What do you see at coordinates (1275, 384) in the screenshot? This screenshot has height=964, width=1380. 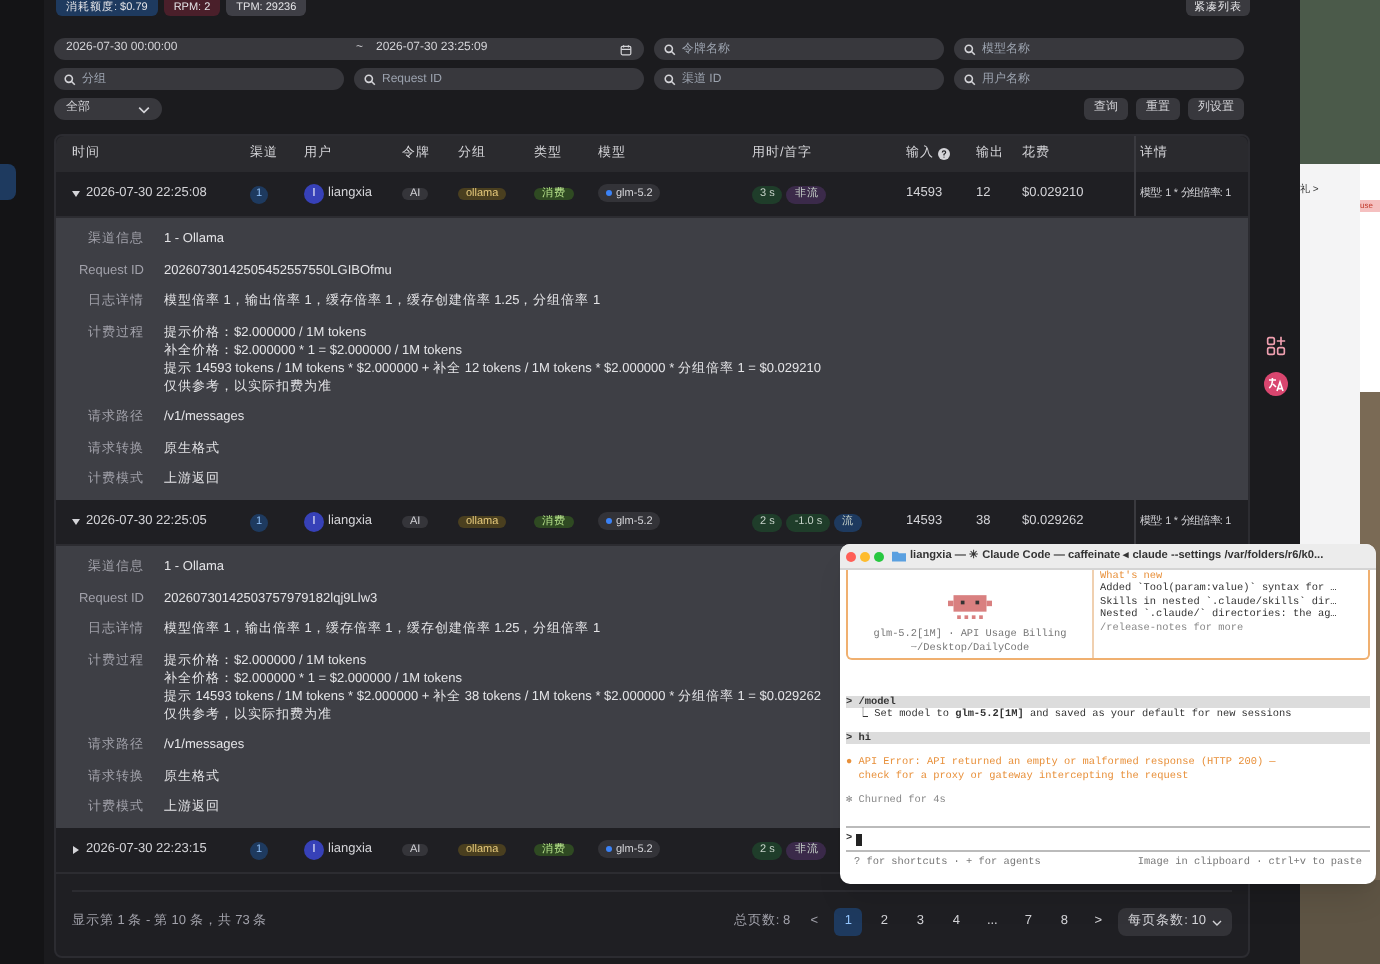 I see `translate-icon` at bounding box center [1275, 384].